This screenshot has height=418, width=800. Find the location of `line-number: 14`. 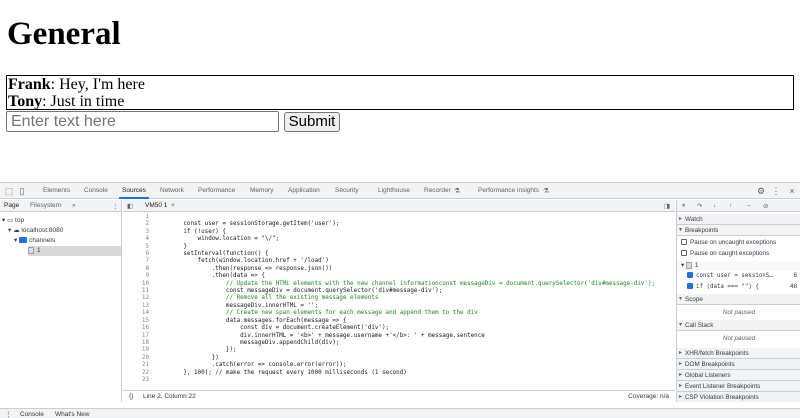

line-number: 14 is located at coordinates (136, 313).